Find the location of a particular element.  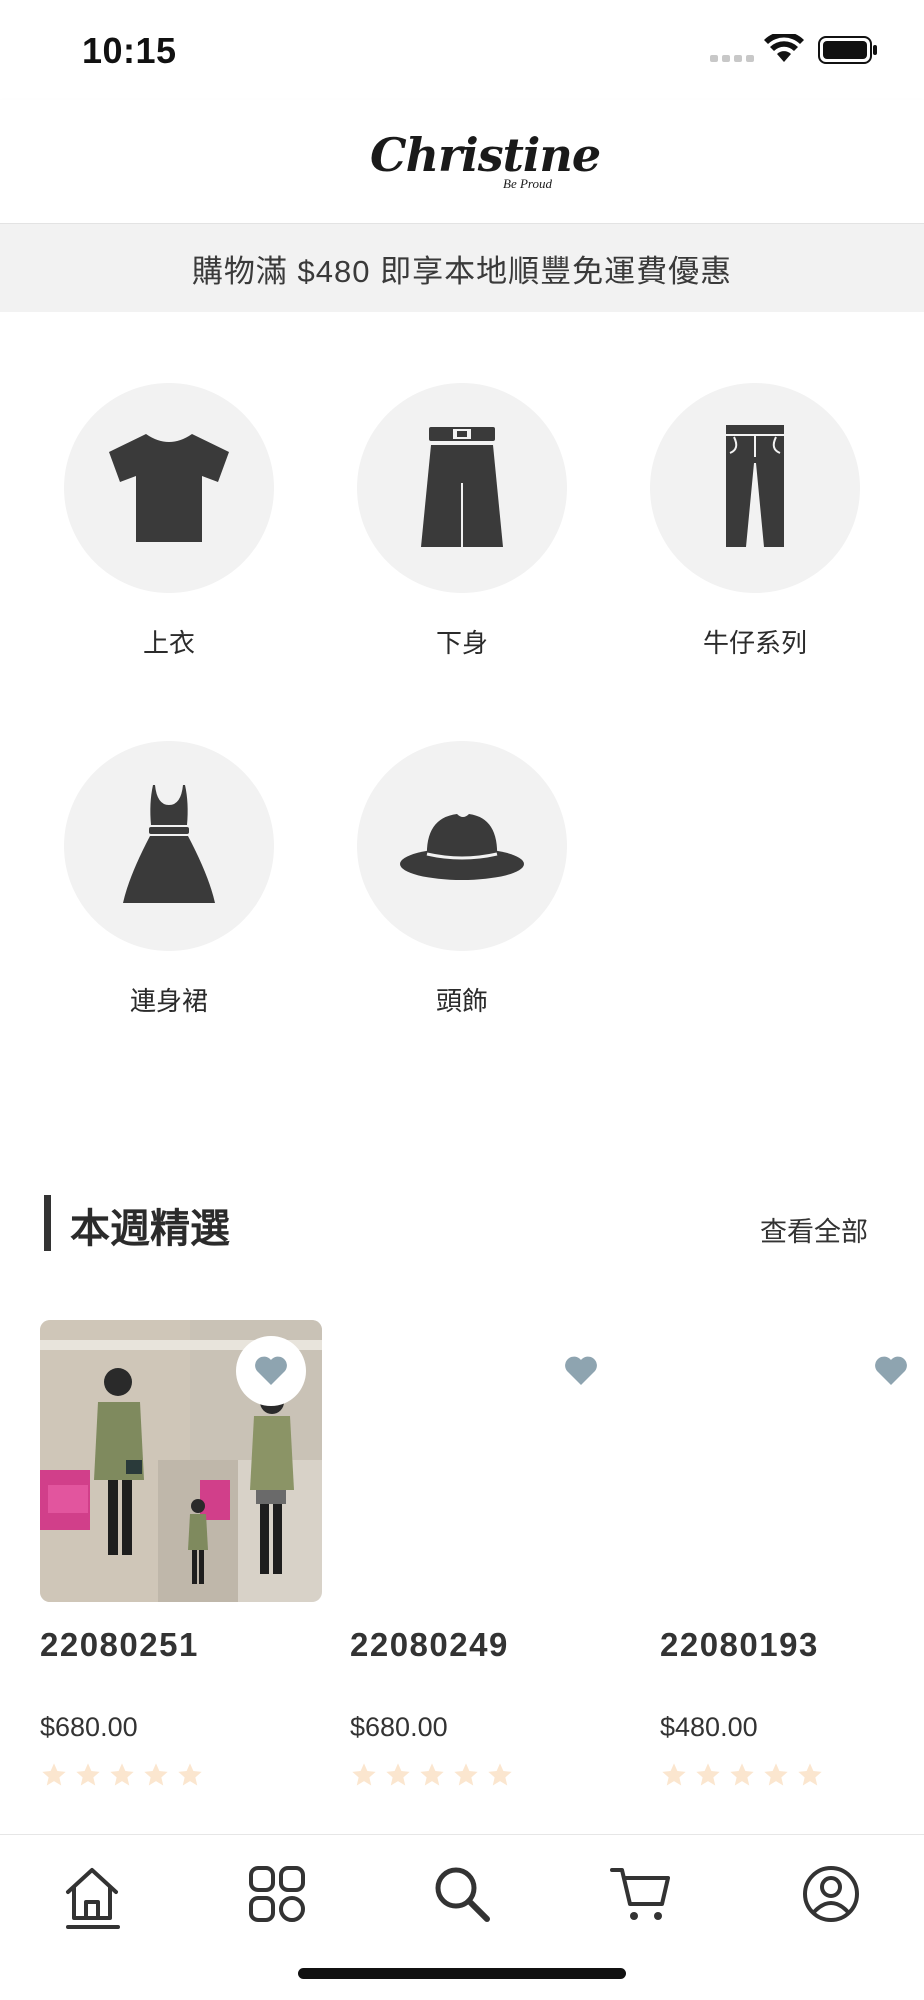

battery-icon is located at coordinates (847, 50).